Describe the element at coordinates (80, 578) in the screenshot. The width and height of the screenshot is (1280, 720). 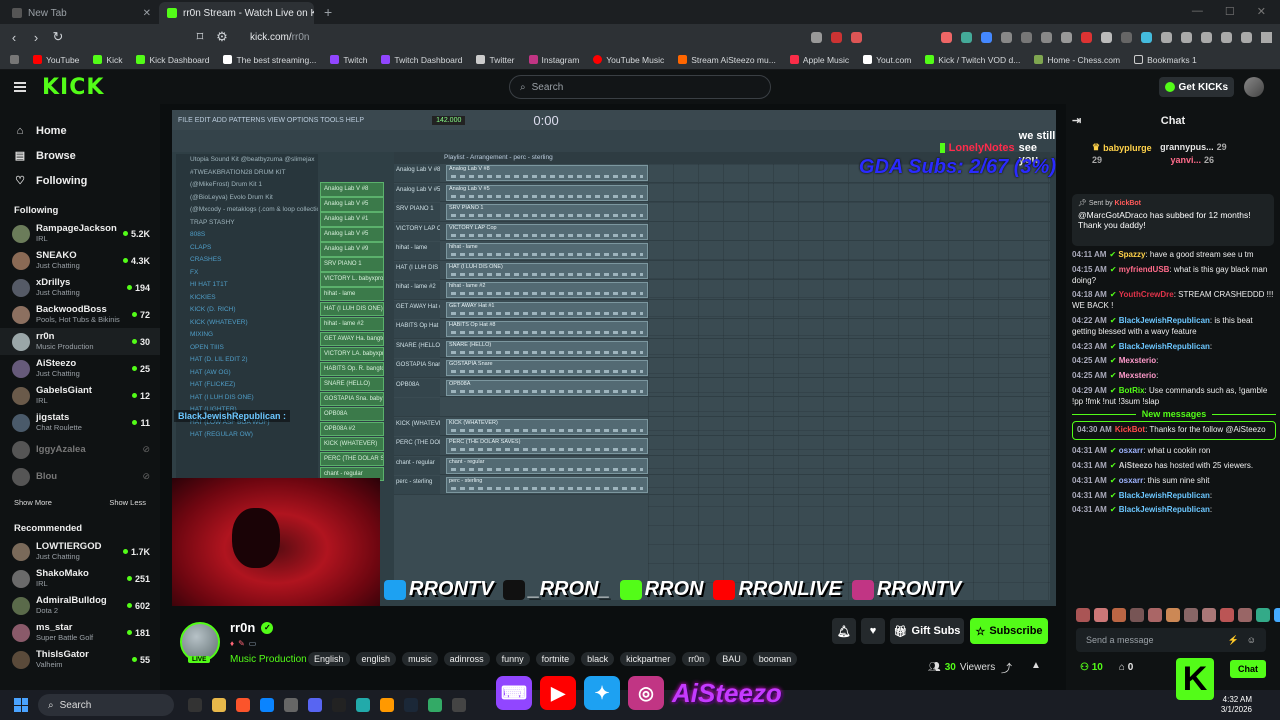
I see `sidebar-channel: ShakoMako IRL 251` at that location.